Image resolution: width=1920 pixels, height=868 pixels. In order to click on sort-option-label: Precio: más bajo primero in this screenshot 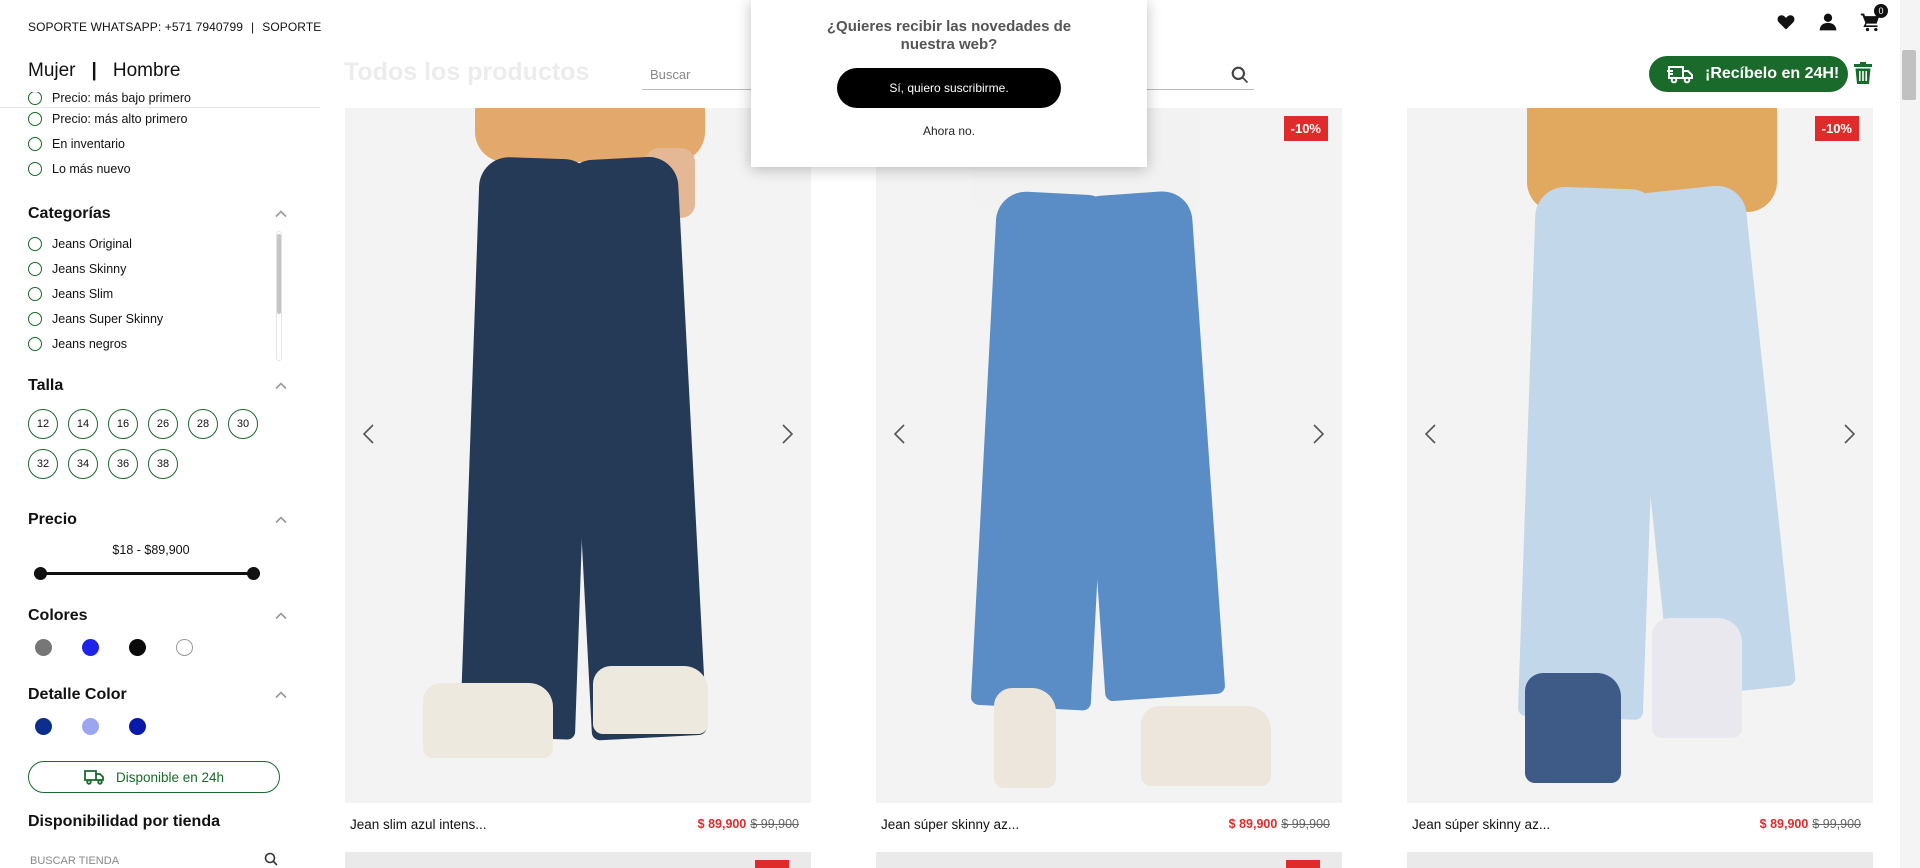, I will do `click(121, 98)`.